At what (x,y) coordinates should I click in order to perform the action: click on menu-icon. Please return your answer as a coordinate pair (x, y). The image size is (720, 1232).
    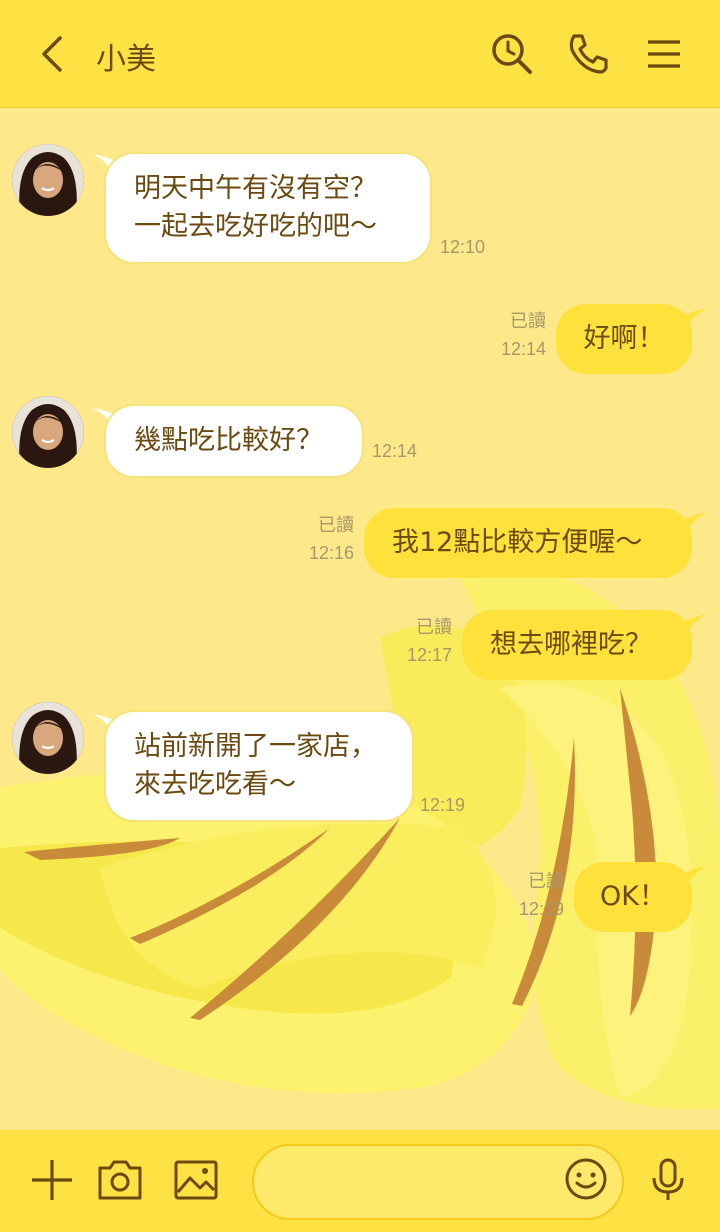
    Looking at the image, I should click on (664, 54).